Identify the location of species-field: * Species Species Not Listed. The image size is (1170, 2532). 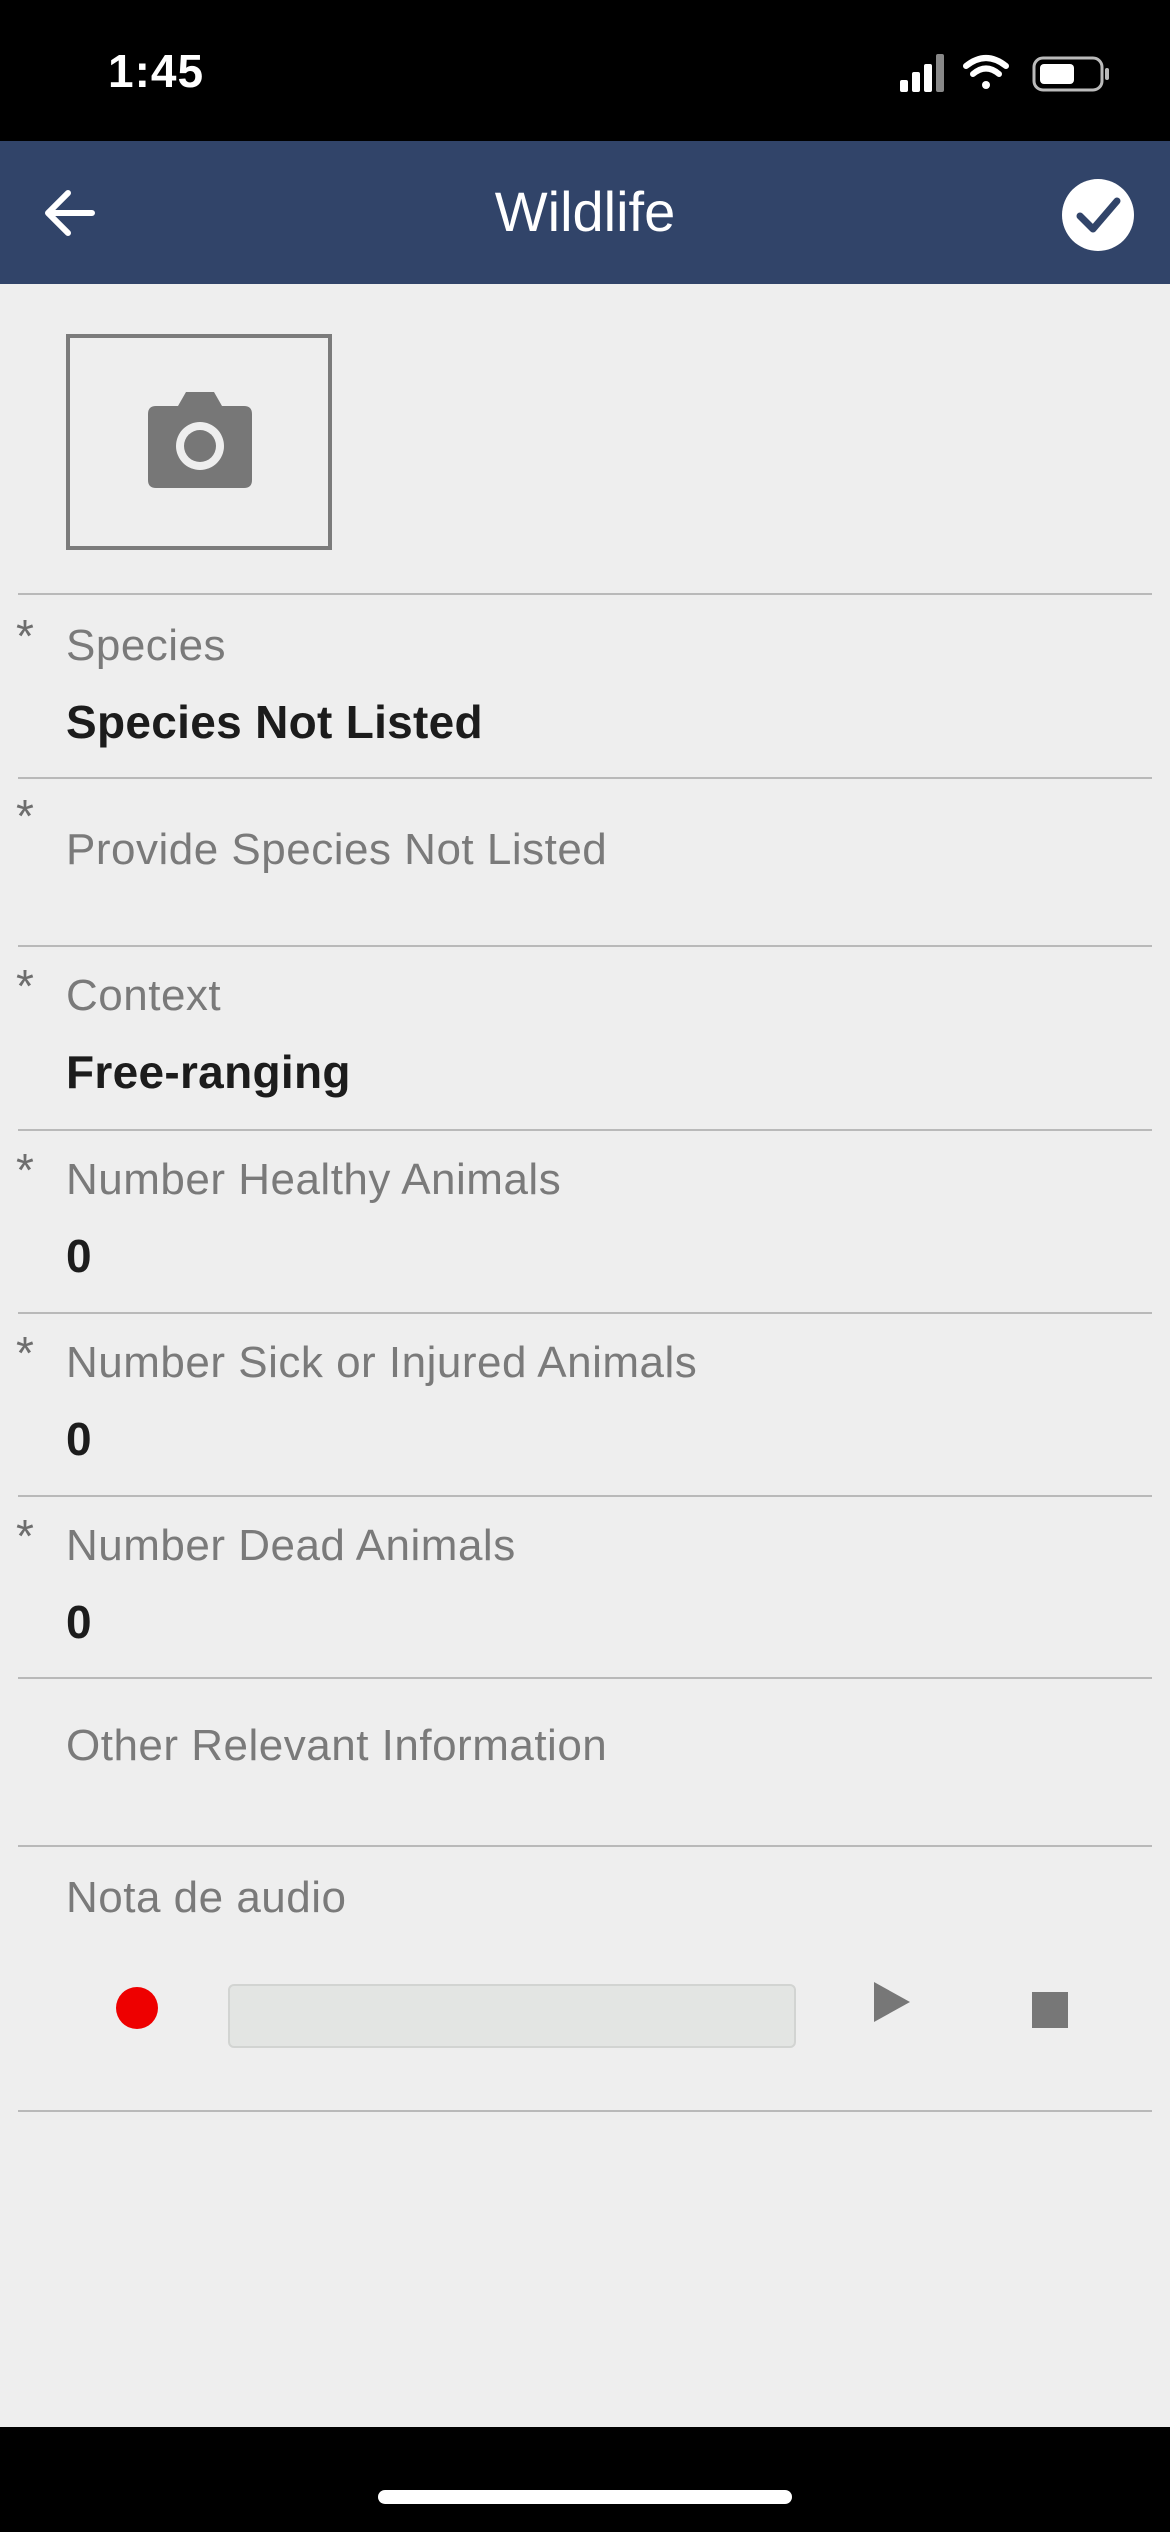
(585, 686).